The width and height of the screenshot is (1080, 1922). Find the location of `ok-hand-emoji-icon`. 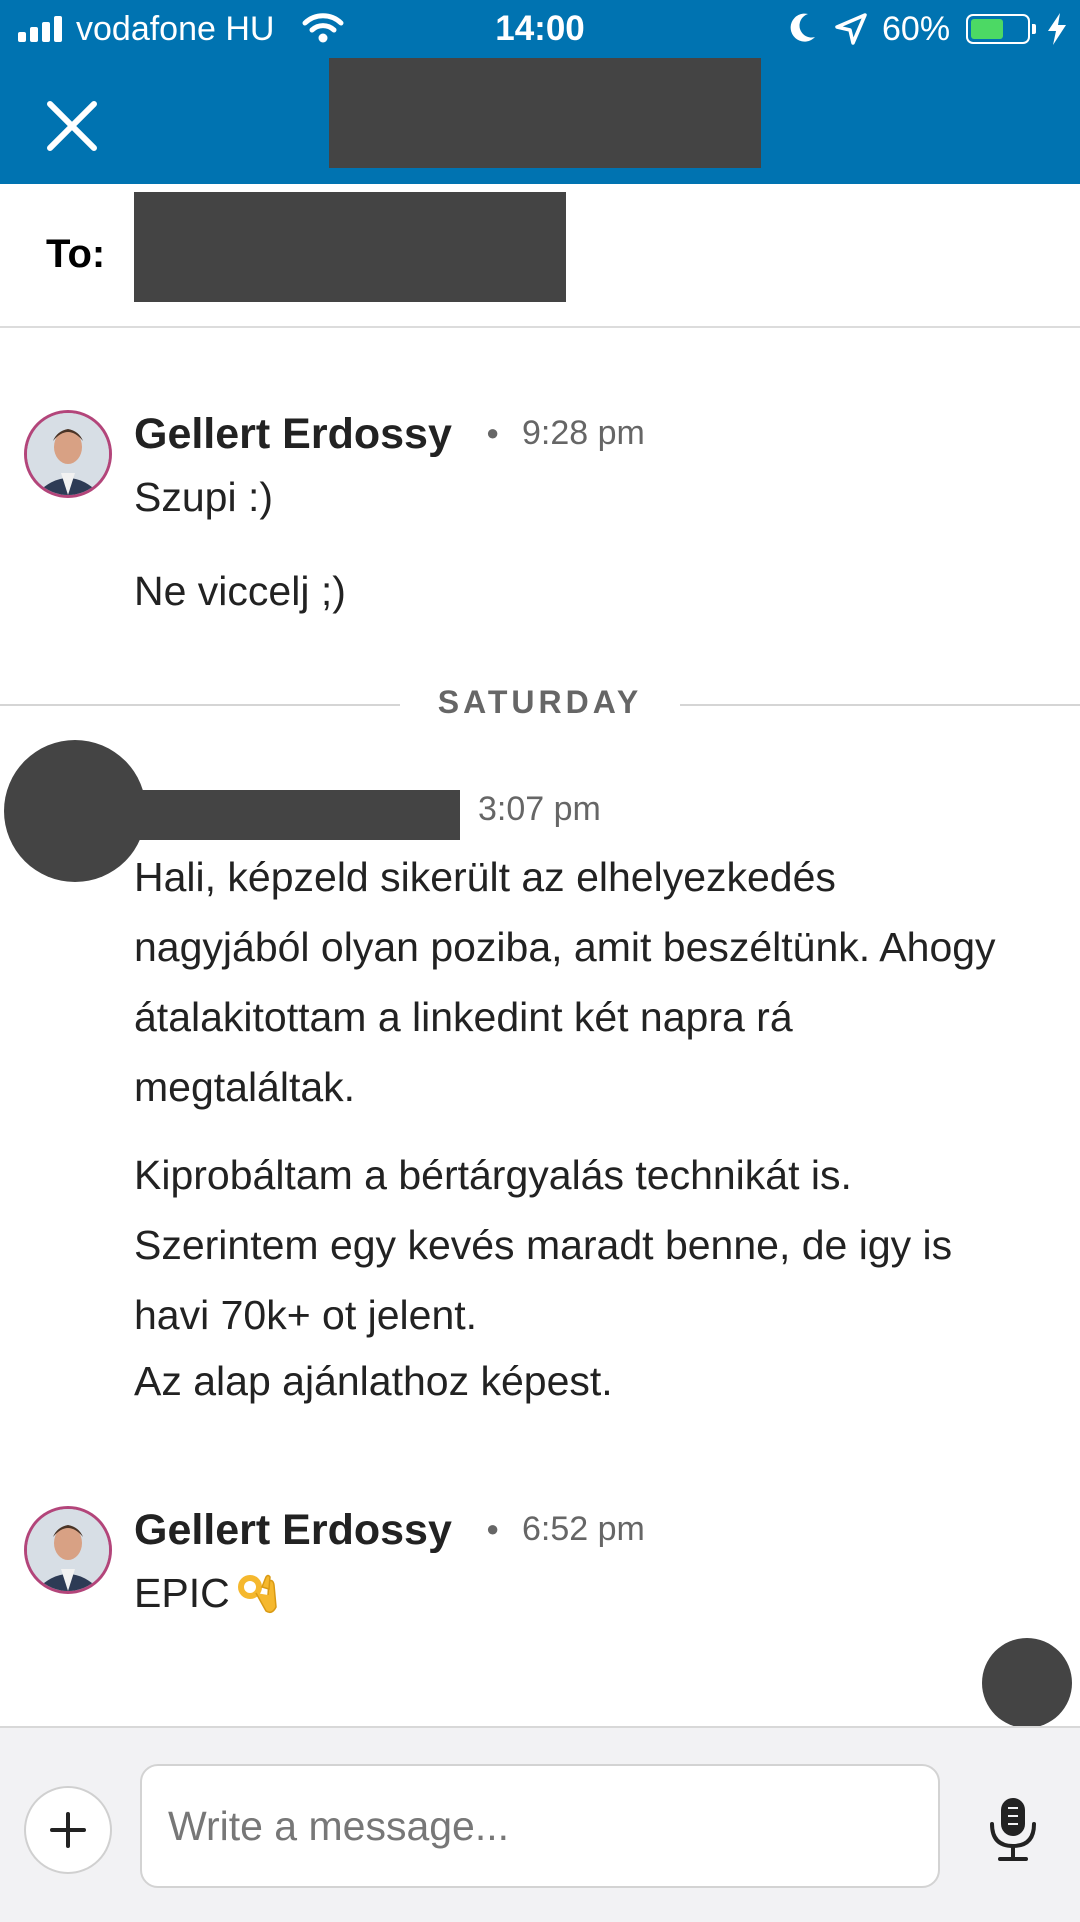

ok-hand-emoji-icon is located at coordinates (257, 1594).